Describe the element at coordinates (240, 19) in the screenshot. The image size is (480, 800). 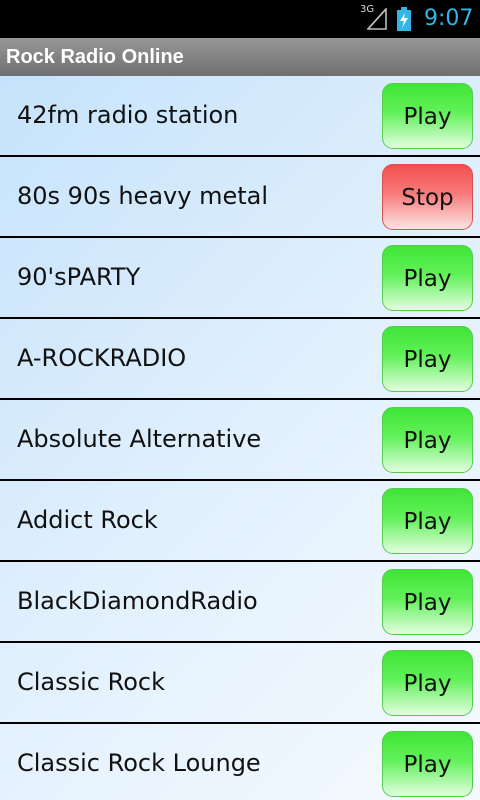
I see `status-bar: 3G 9:07` at that location.